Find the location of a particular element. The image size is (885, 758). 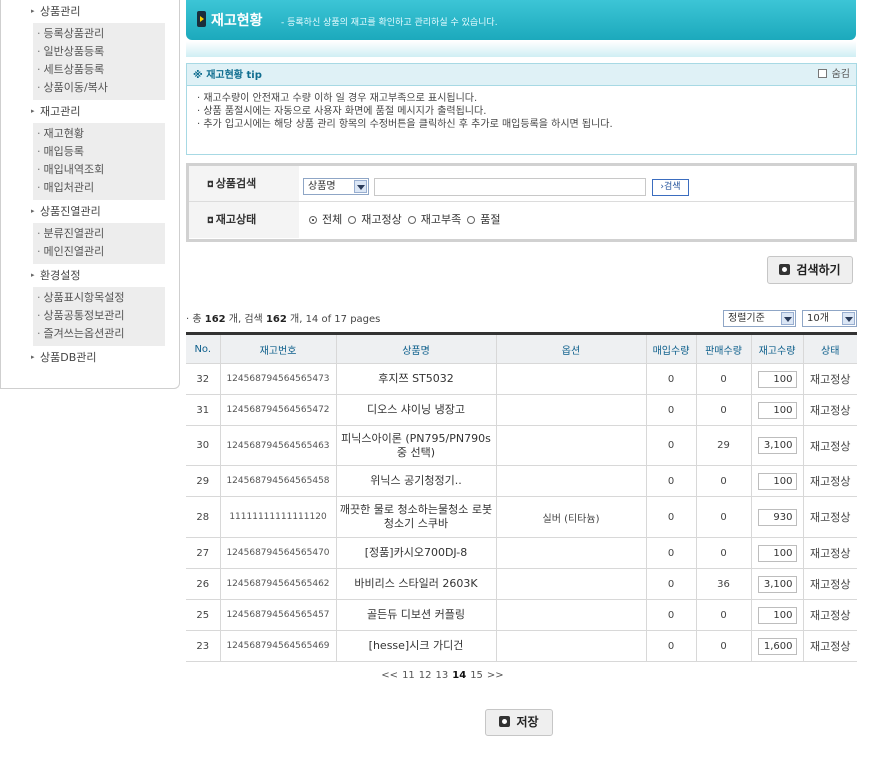

product-name: 위닉스 공기청정기.. is located at coordinates (416, 481).